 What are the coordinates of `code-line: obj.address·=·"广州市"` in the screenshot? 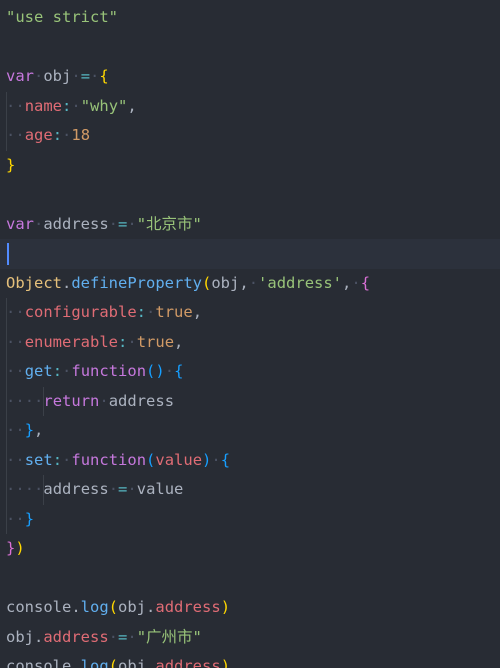 It's located at (250, 638).